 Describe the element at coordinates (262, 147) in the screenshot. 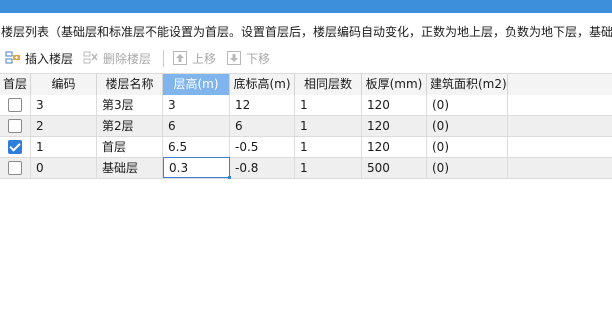

I see `cell-bottom-elevation: -0.5` at that location.